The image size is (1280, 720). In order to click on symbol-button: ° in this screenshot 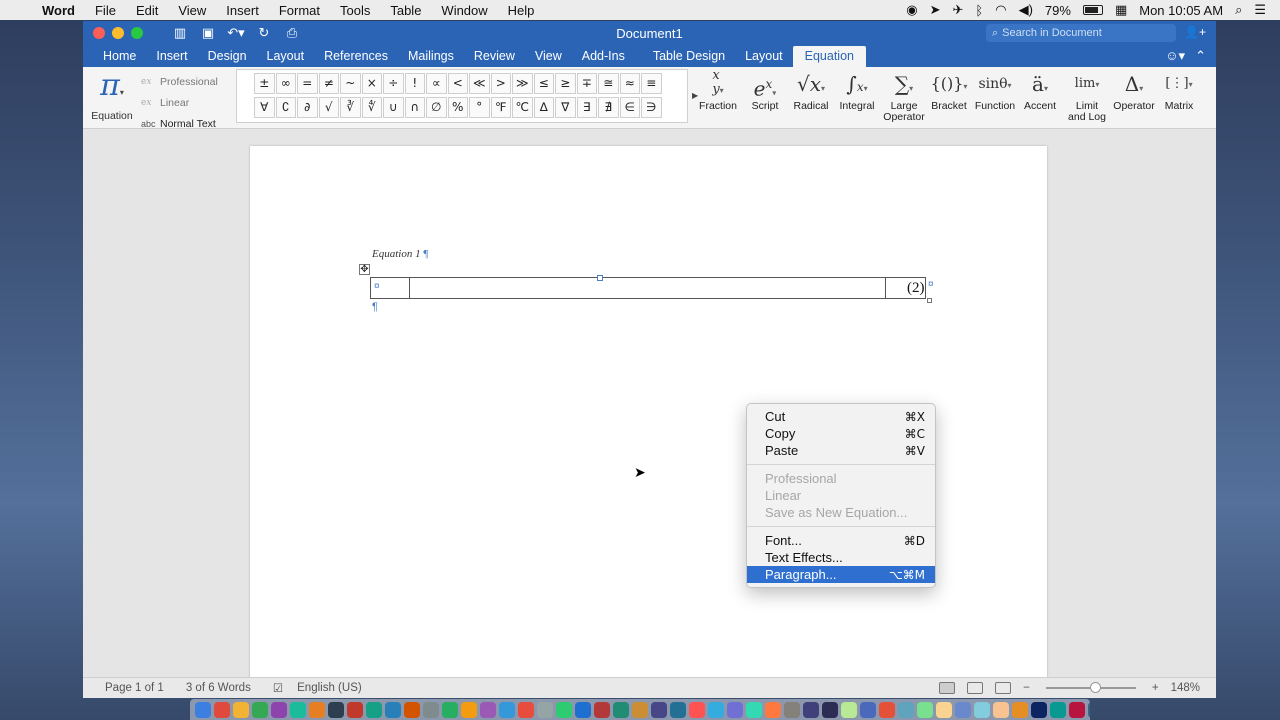, I will do `click(479, 107)`.